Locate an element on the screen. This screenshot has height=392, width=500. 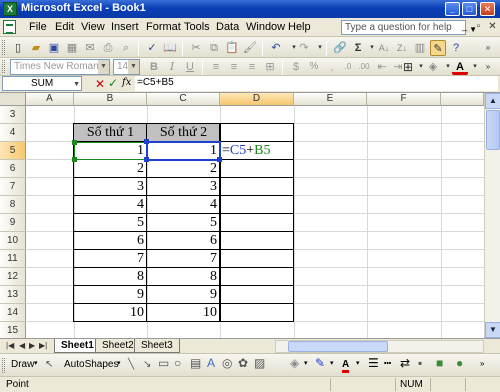
menu-edit: Edit is located at coordinates (64, 27).